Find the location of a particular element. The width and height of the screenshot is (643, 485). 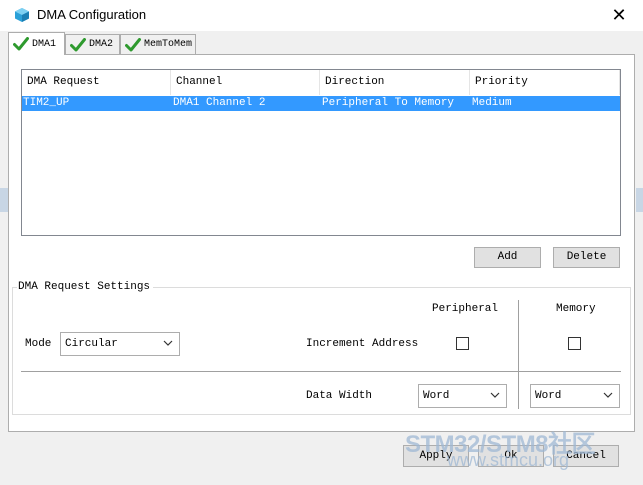

tab-label: DMA1 is located at coordinates (44, 44).